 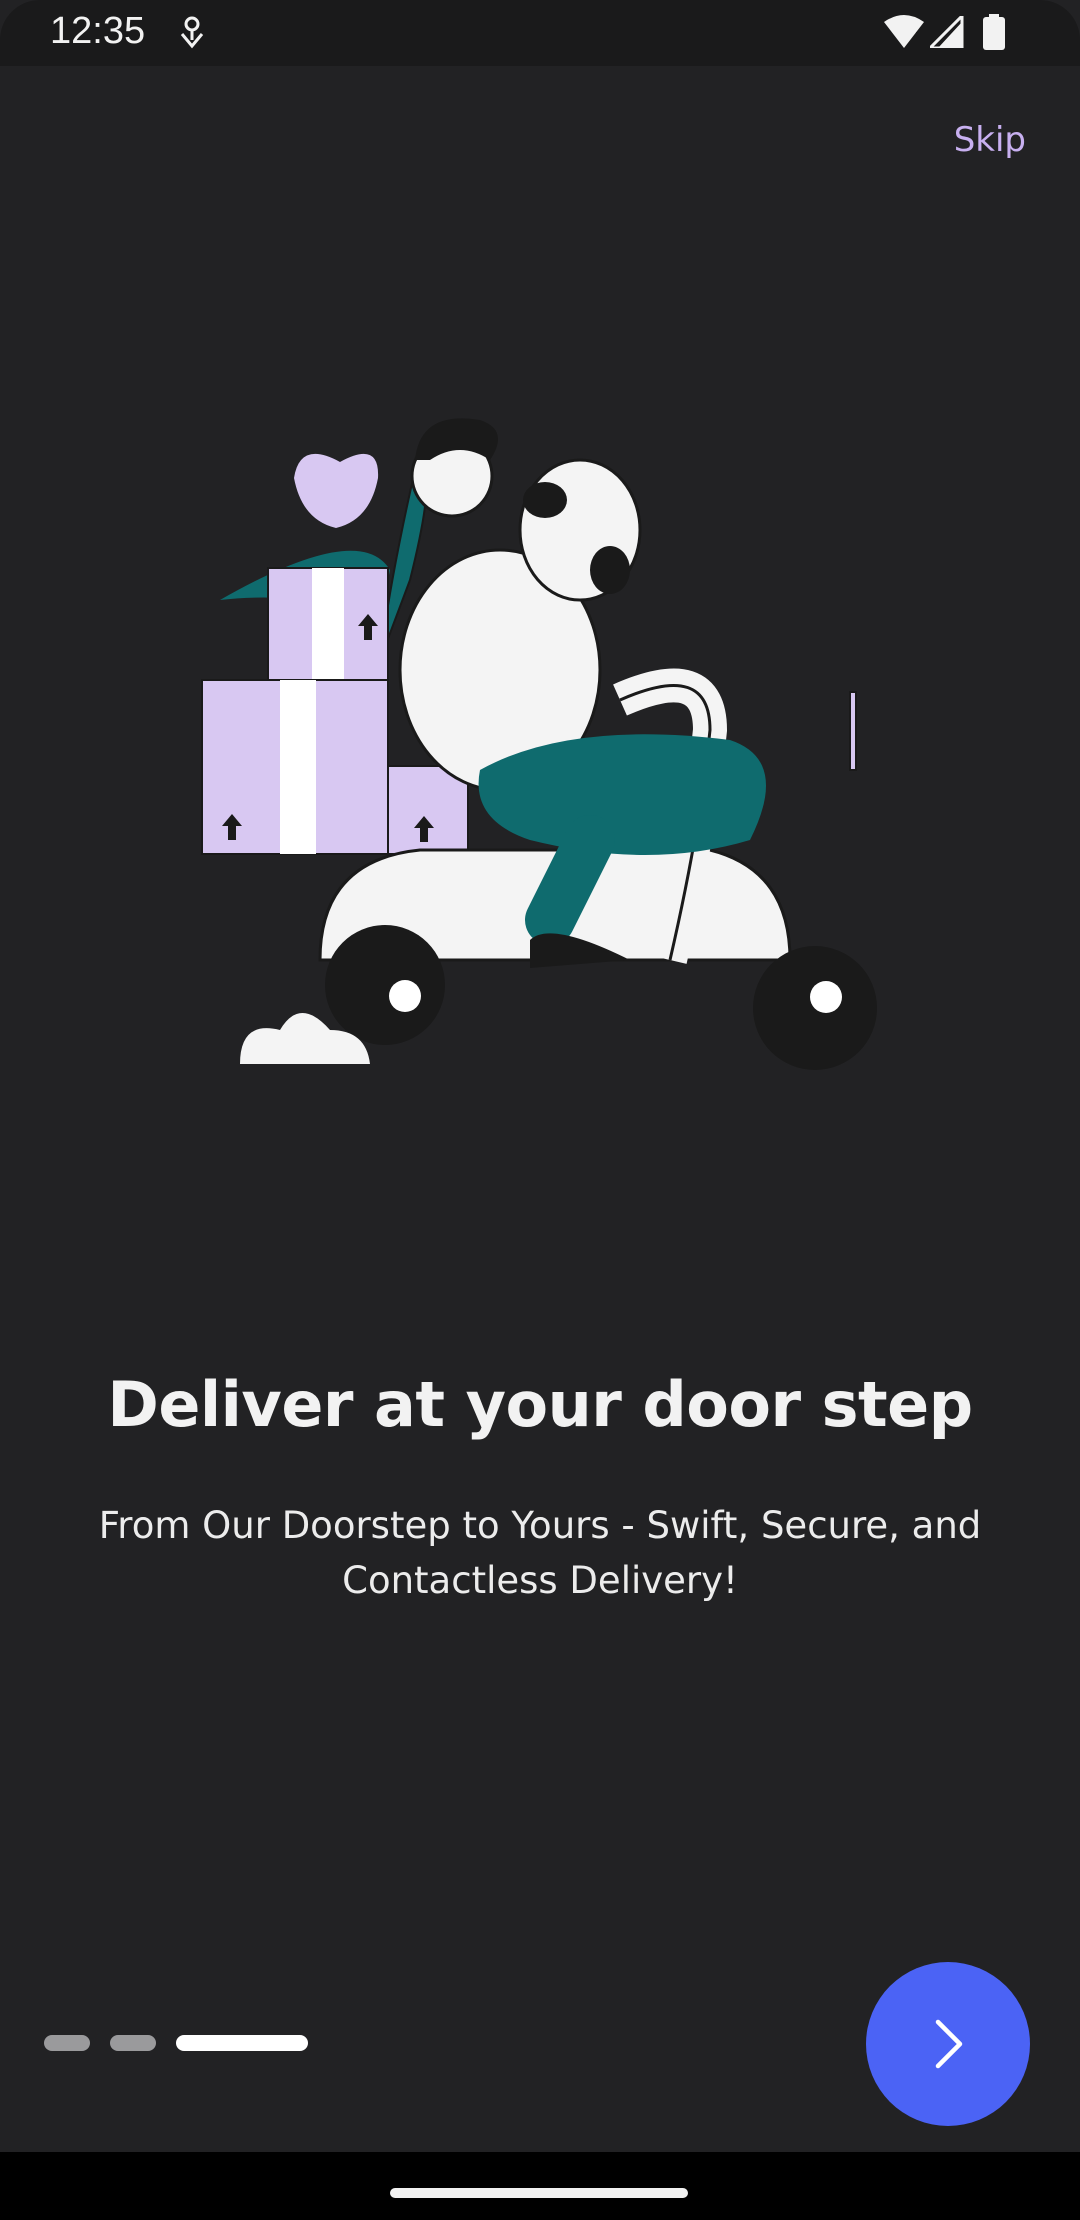 What do you see at coordinates (540, 1580) in the screenshot?
I see `subtitle-line-2: Contactless Delivery!` at bounding box center [540, 1580].